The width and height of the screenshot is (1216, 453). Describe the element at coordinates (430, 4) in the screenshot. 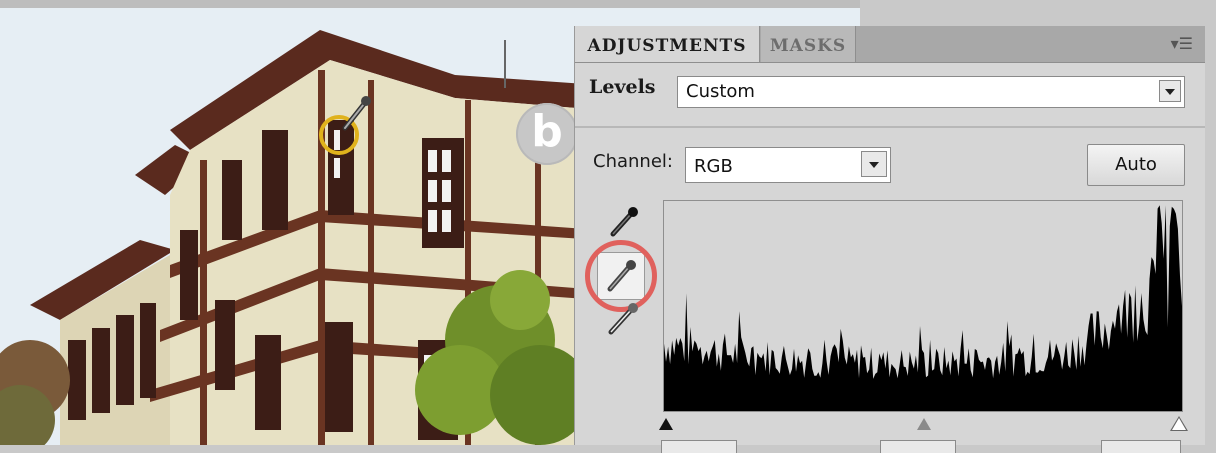

I see `canvas-top-edge` at that location.